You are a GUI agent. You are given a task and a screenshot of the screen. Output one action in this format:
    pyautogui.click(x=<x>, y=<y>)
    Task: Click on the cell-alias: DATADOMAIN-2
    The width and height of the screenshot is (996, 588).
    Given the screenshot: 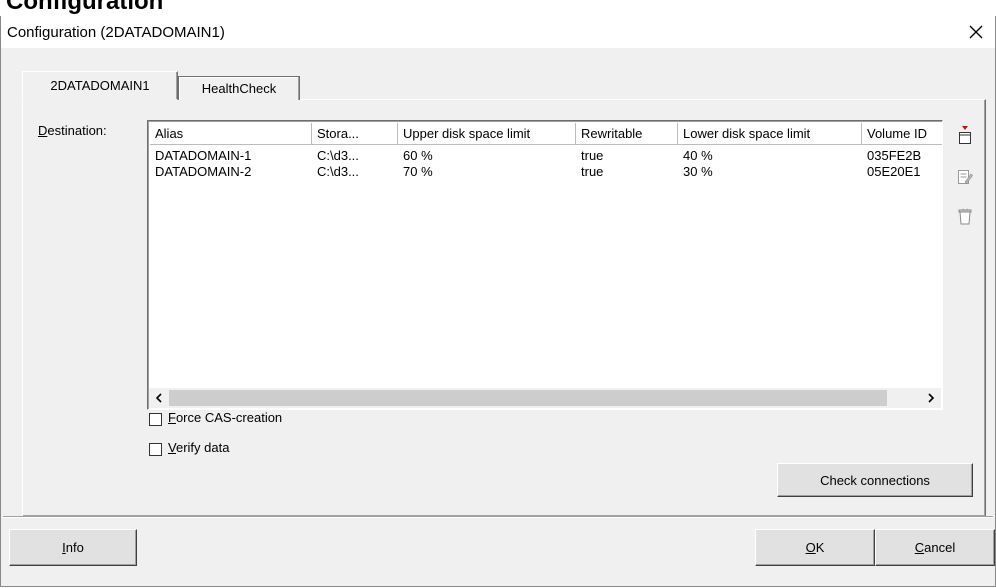 What is the action you would take?
    pyautogui.click(x=203, y=171)
    